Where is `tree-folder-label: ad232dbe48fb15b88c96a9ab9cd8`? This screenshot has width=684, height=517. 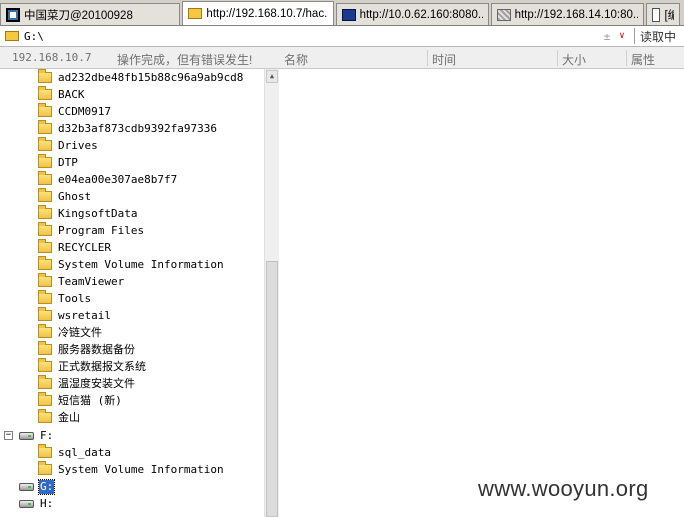 tree-folder-label: ad232dbe48fb15b88c96a9ab9cd8 is located at coordinates (151, 77).